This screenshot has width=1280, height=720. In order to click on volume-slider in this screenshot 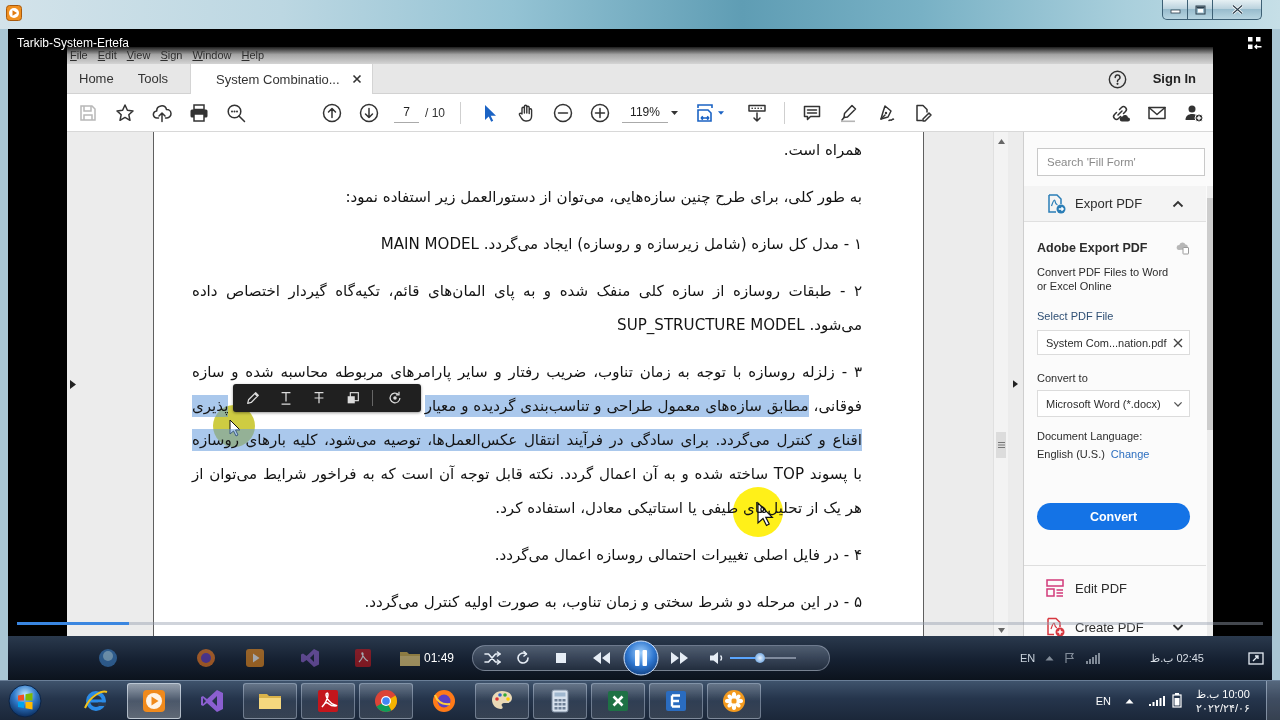, I will do `click(763, 658)`.